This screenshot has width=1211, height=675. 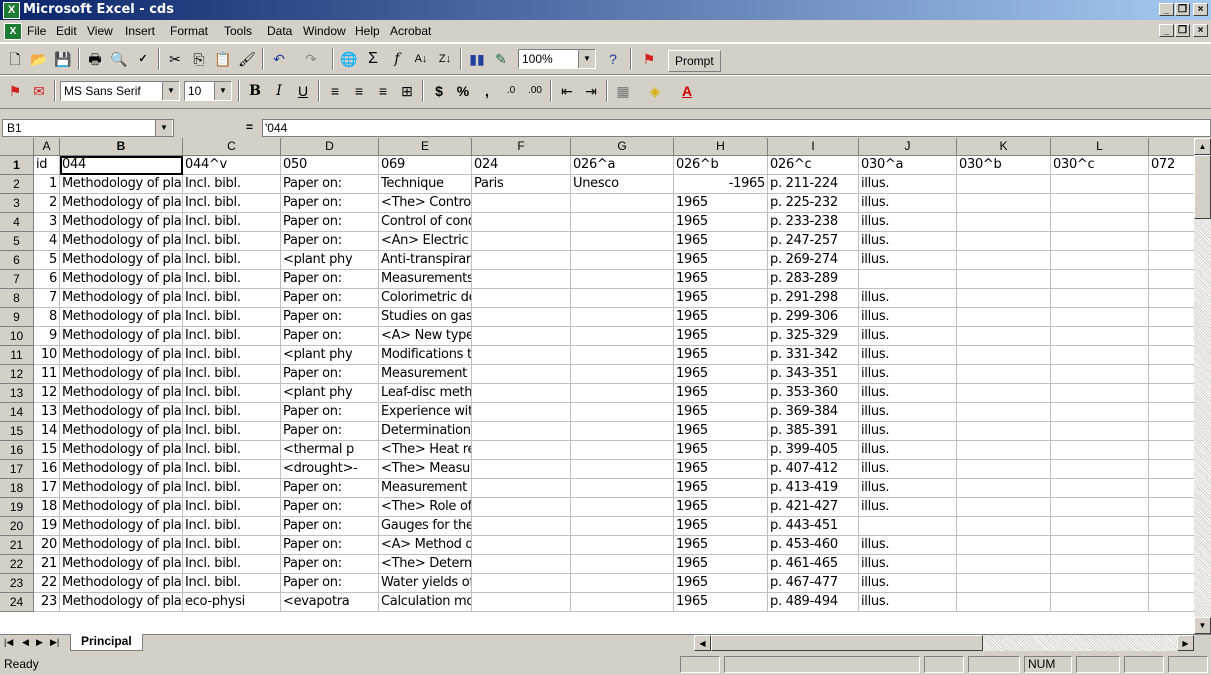 What do you see at coordinates (425, 184) in the screenshot?
I see `table-cell: Technique` at bounding box center [425, 184].